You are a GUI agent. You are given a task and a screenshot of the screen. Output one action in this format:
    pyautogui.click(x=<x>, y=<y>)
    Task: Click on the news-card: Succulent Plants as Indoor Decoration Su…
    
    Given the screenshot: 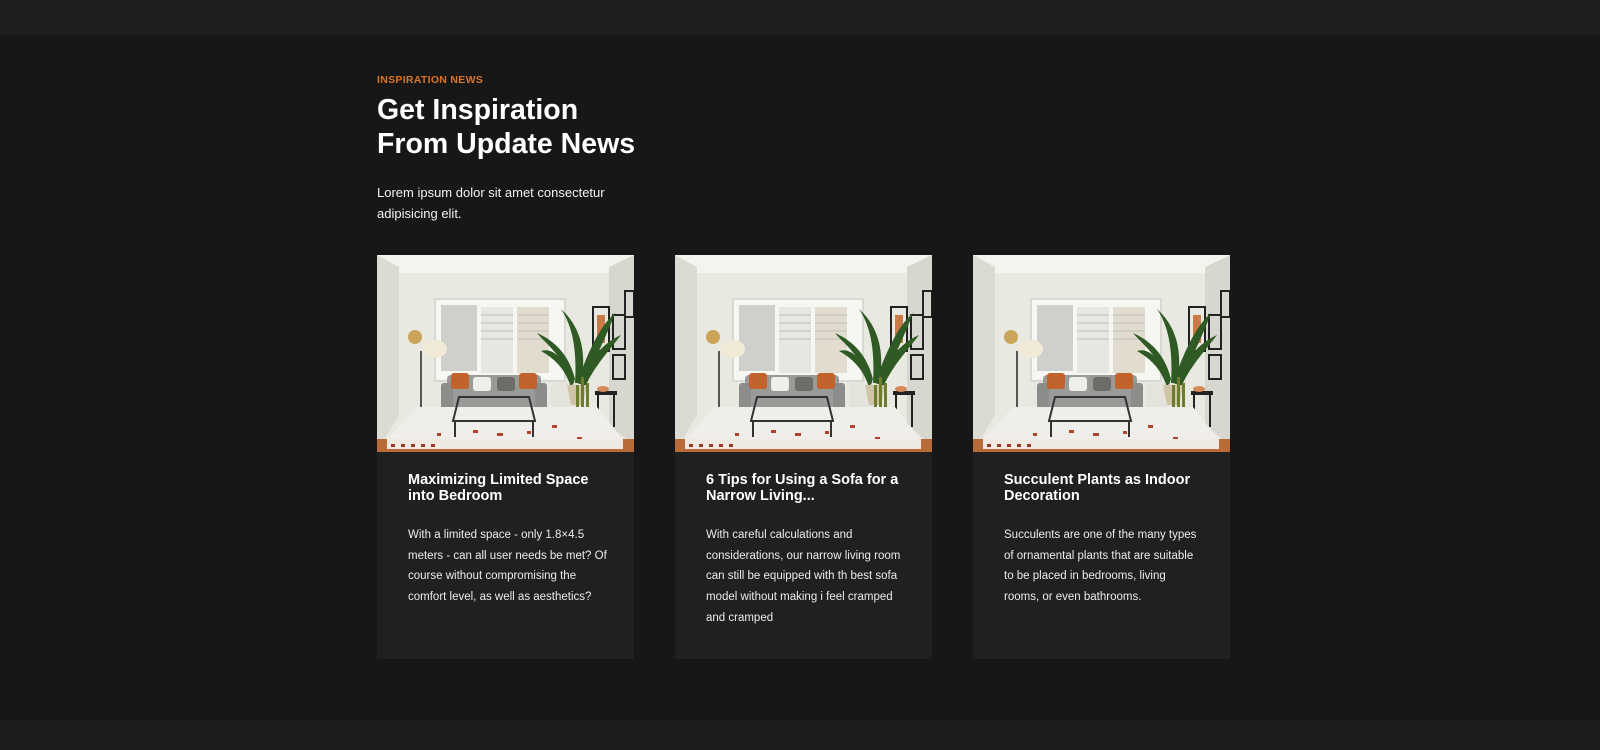 What is the action you would take?
    pyautogui.click(x=1101, y=457)
    